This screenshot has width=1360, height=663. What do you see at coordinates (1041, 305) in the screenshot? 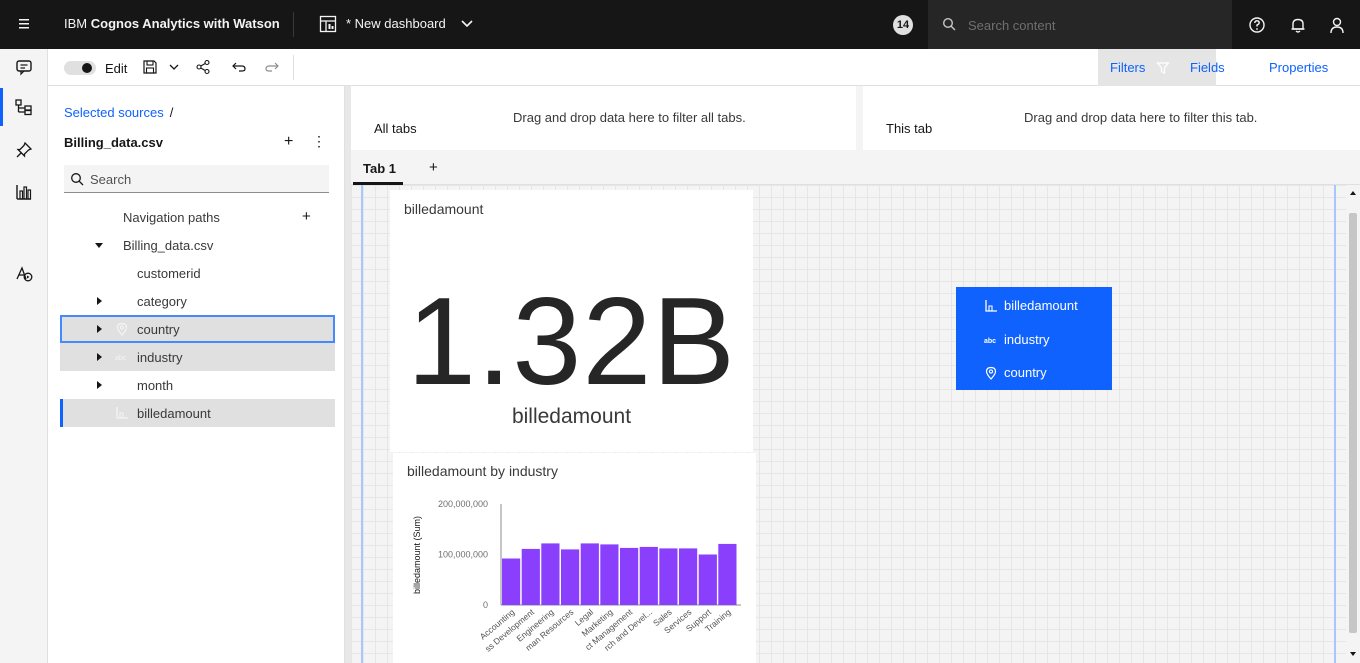
I see `drag-item-label: billedamount` at bounding box center [1041, 305].